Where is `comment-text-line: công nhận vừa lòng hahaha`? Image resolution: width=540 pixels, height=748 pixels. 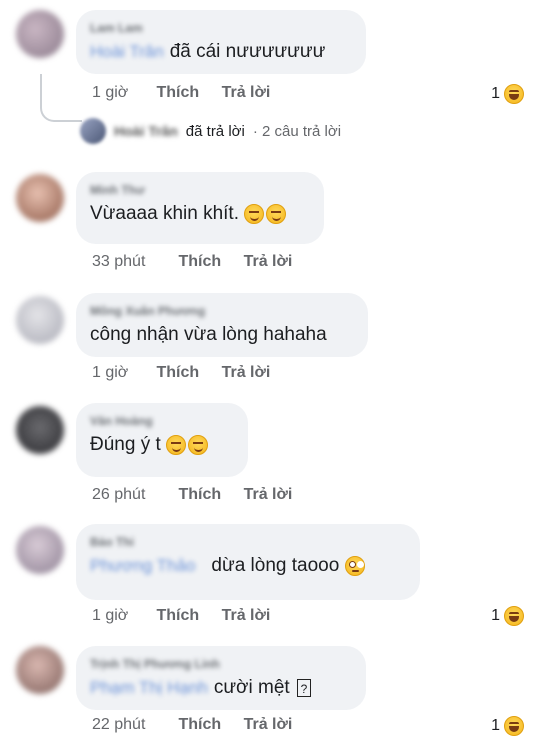 comment-text-line: công nhận vừa lòng hahaha is located at coordinates (222, 335).